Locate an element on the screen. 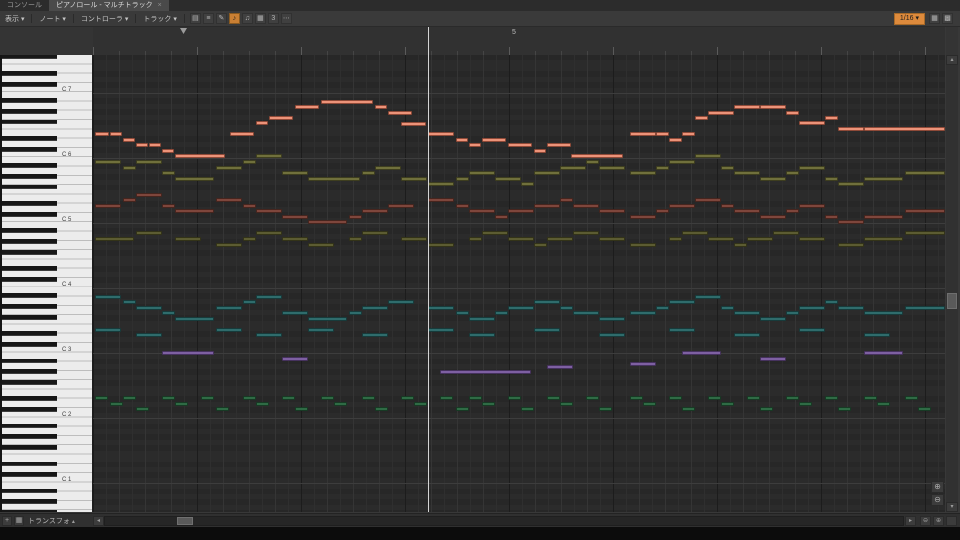  toolbar-menu-1: ノート ▾ is located at coordinates (52, 19).